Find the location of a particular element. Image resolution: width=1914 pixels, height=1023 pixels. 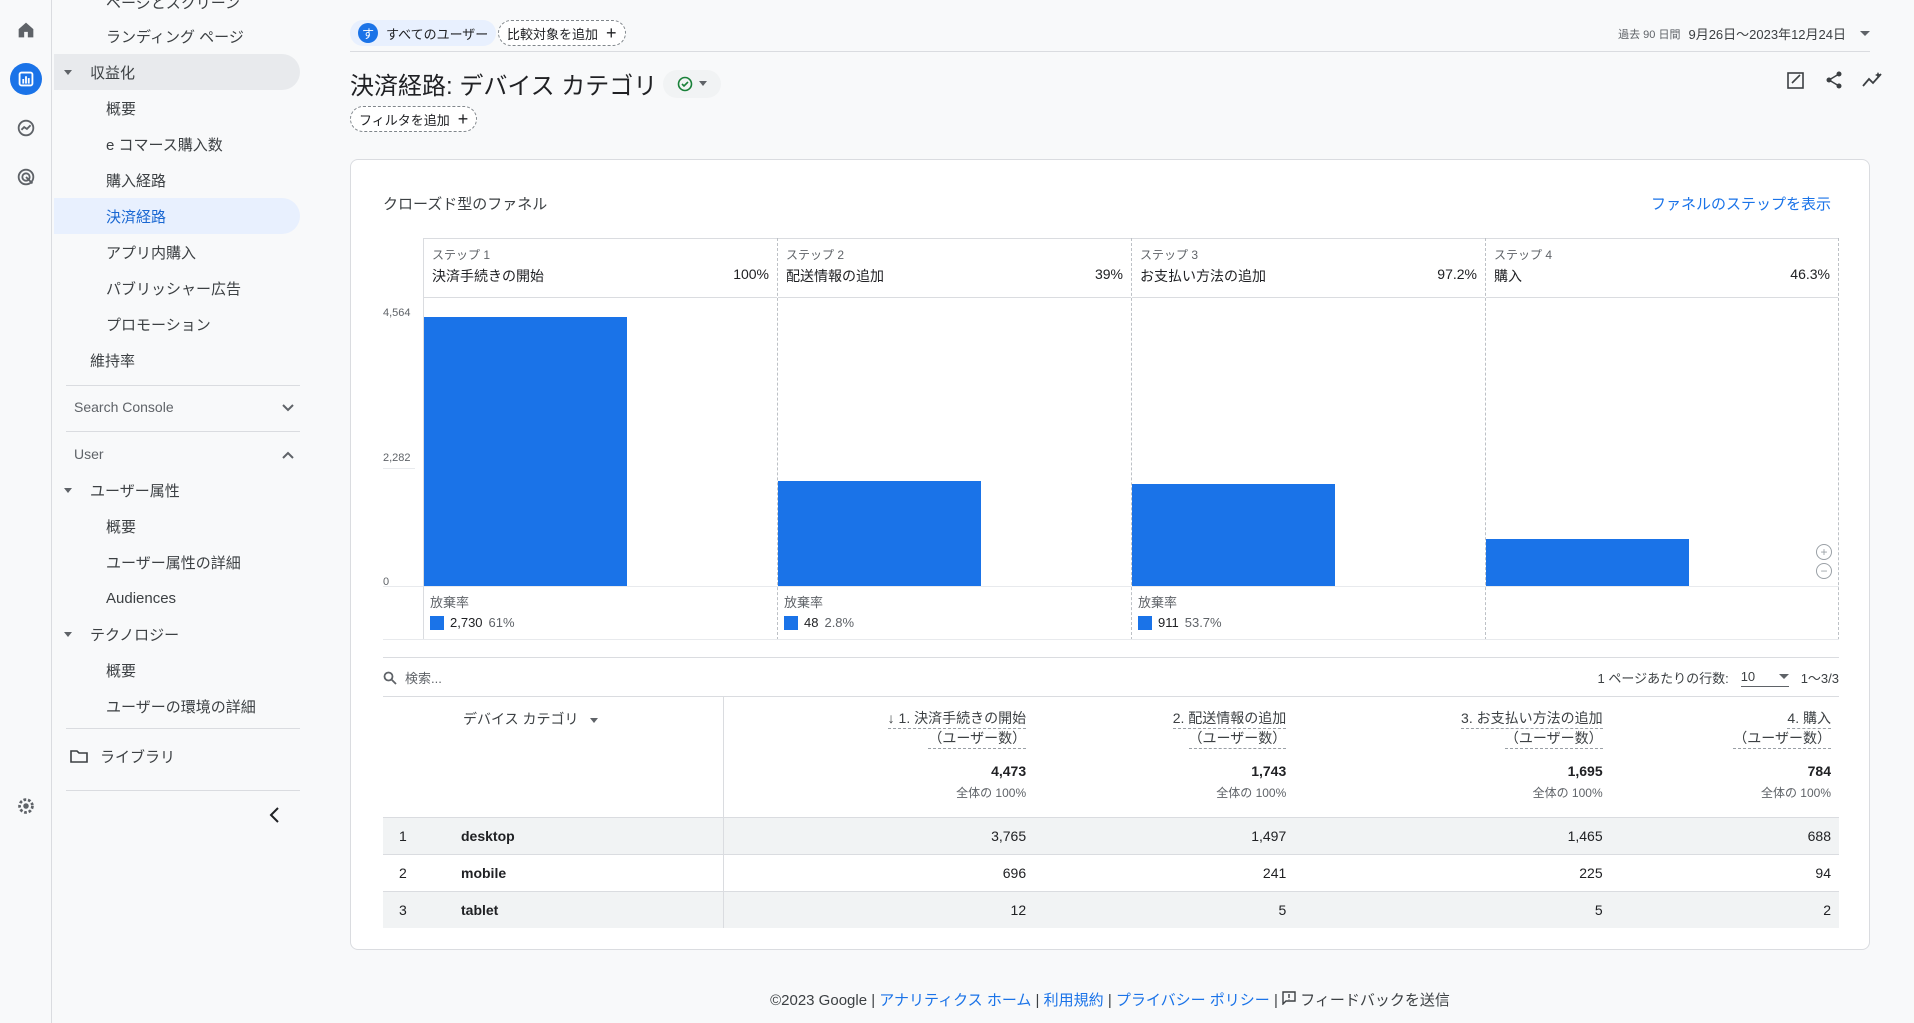

plus-icon: + is located at coordinates (463, 119).